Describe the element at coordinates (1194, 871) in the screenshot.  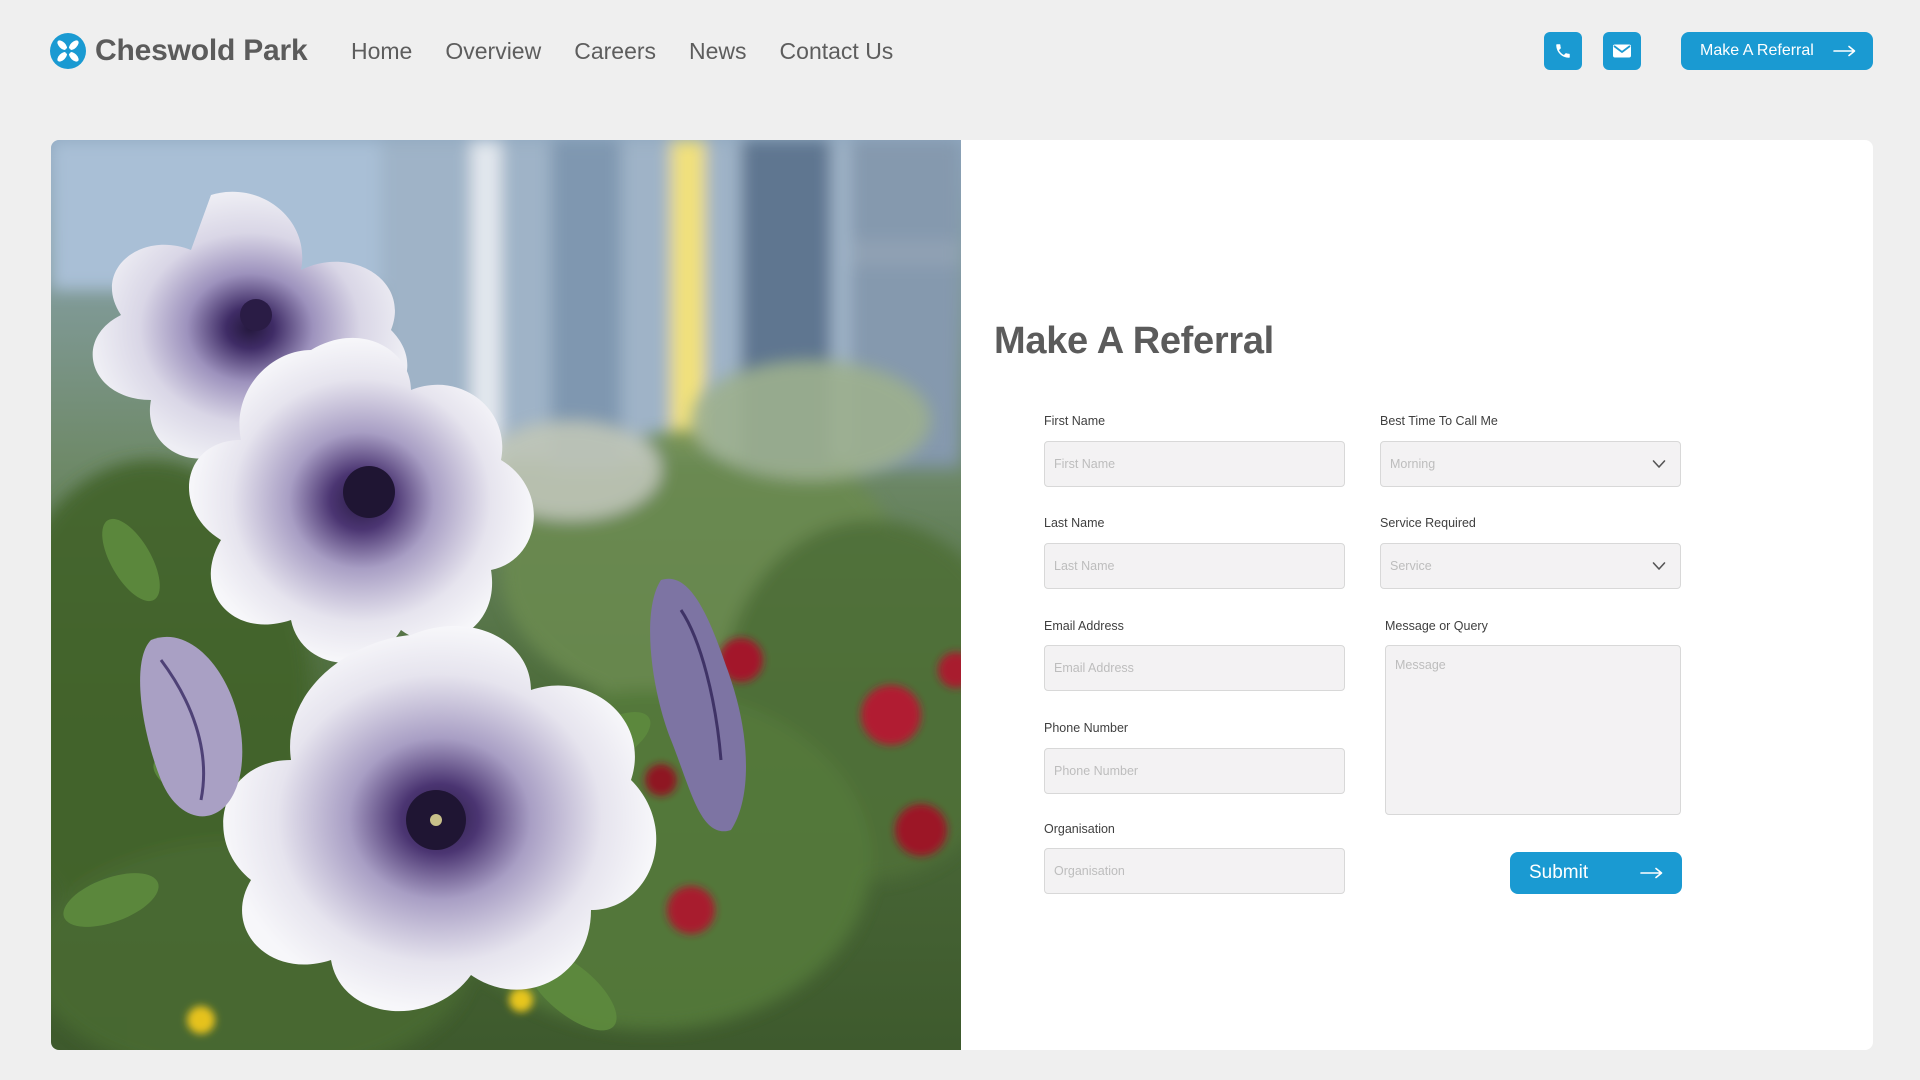
I see `organisation-input` at that location.